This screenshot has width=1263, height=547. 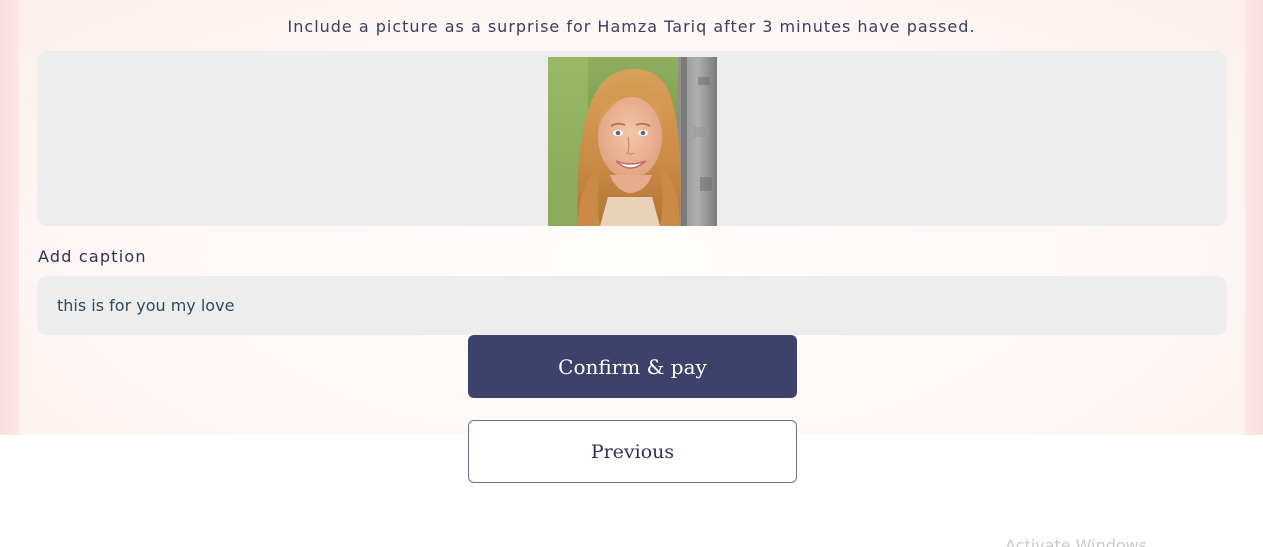 What do you see at coordinates (632, 451) in the screenshot?
I see `previous-button: Previous` at bounding box center [632, 451].